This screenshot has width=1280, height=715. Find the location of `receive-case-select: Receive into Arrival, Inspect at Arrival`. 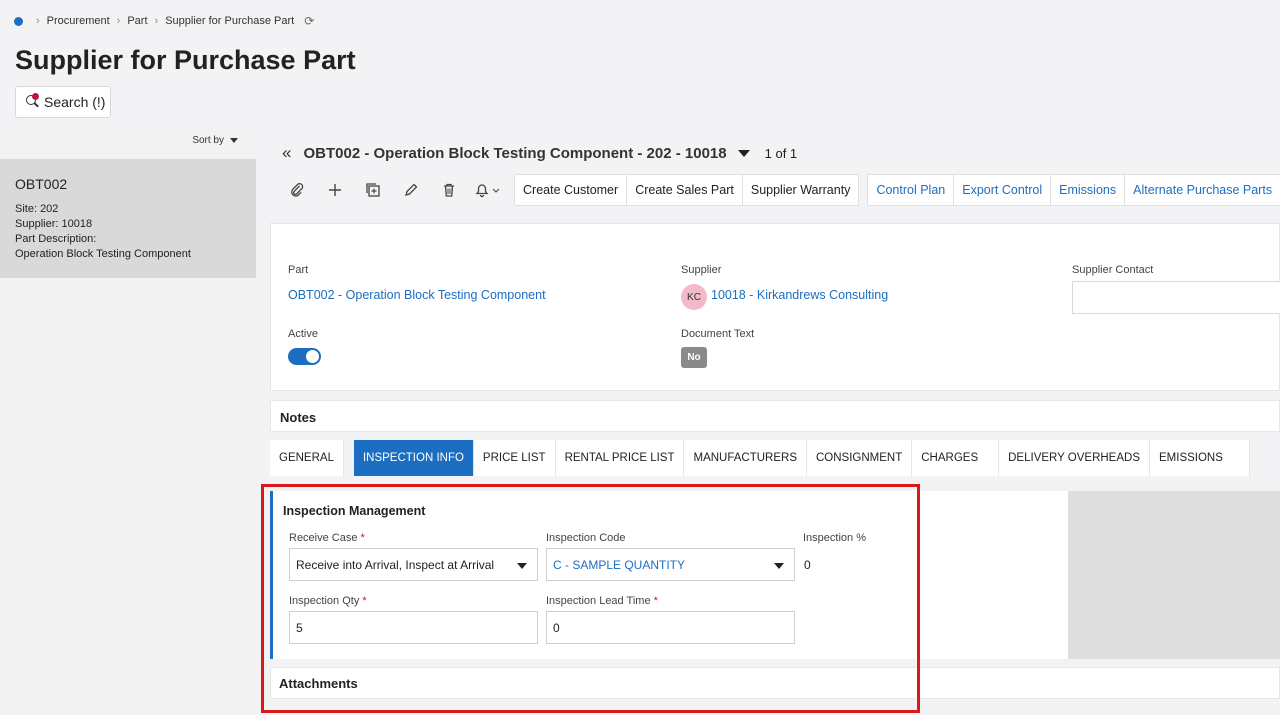

receive-case-select: Receive into Arrival, Inspect at Arrival is located at coordinates (413, 564).